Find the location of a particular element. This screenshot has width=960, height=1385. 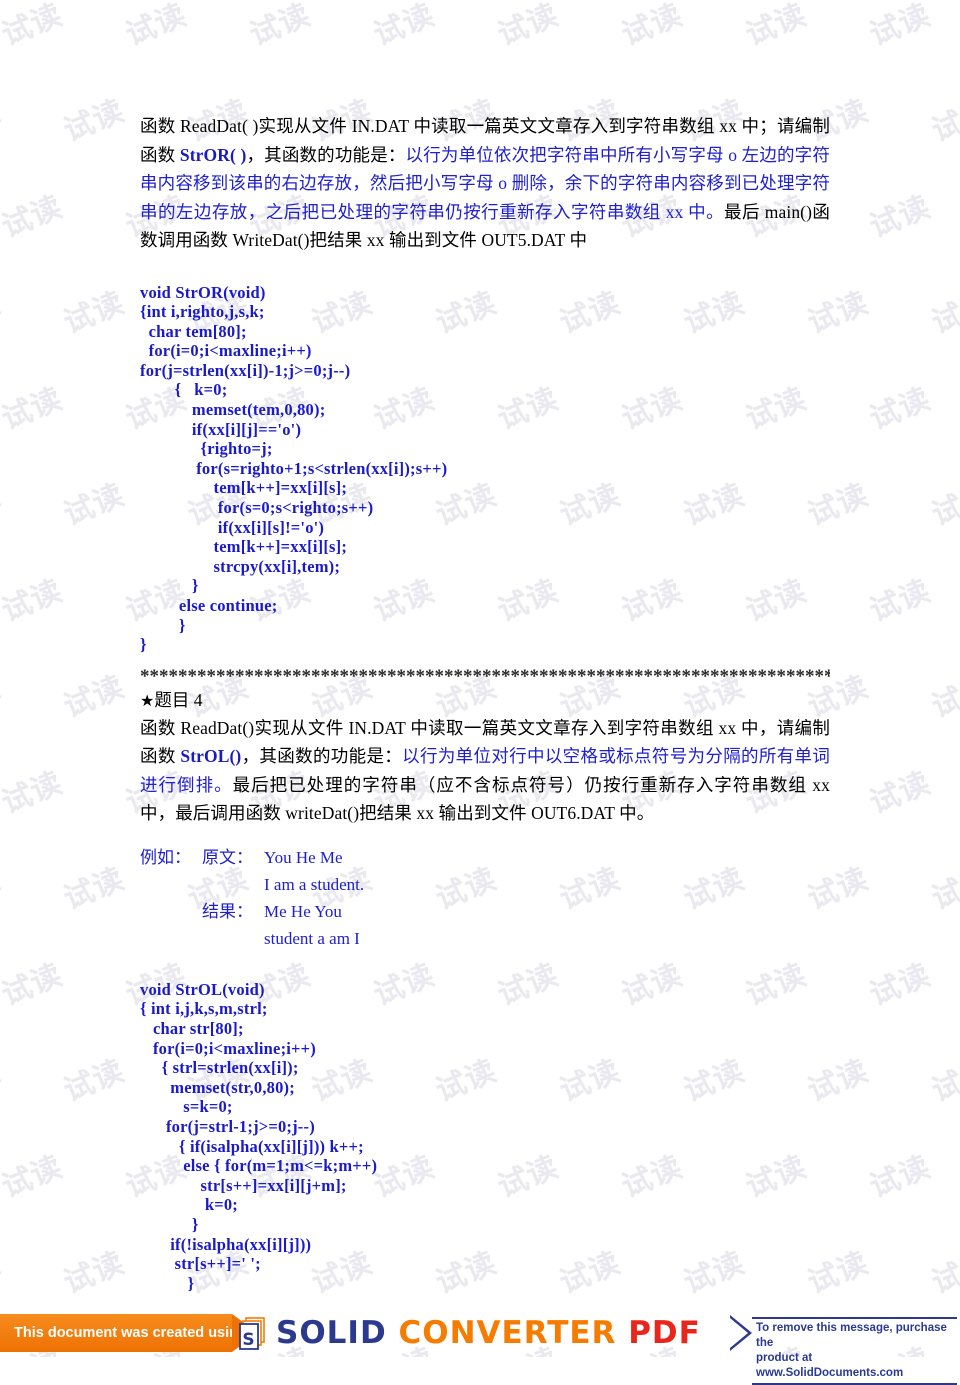

problem4-heading-label: 题目 4 is located at coordinates (178, 699).